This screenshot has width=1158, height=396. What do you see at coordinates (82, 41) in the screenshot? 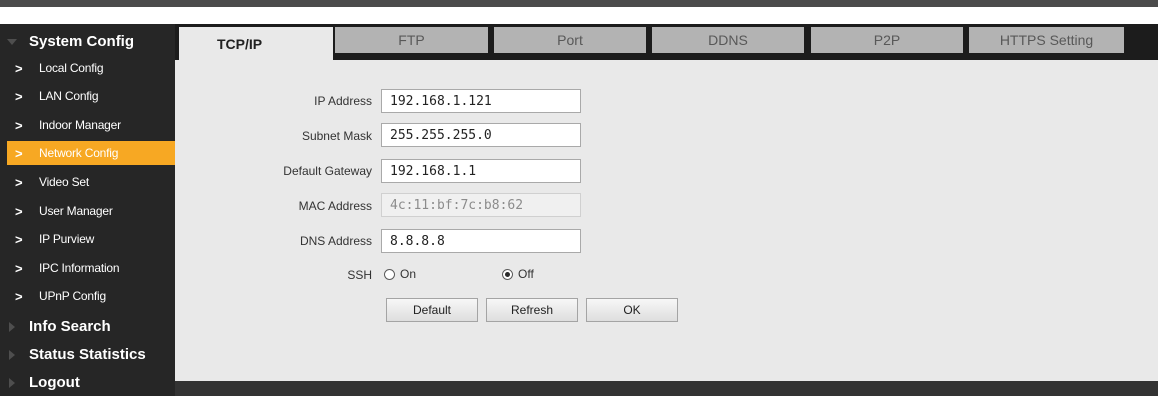
I see `sidebar-section-label: System Config` at bounding box center [82, 41].